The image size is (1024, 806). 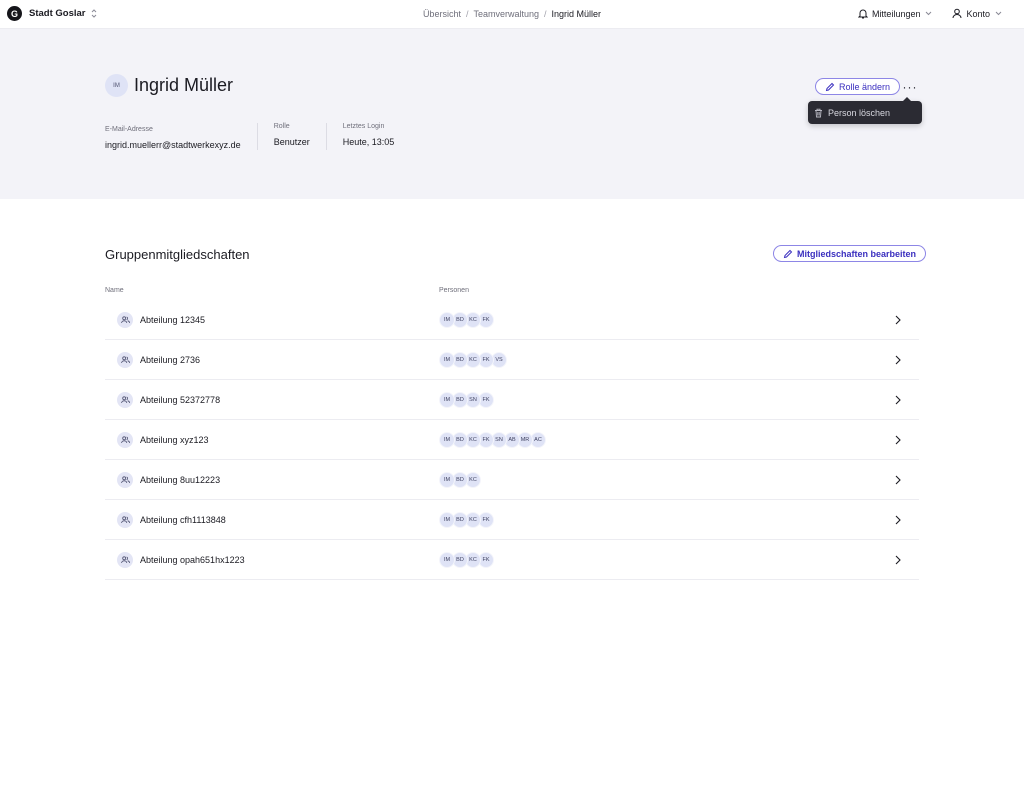 What do you see at coordinates (859, 112) in the screenshot?
I see `delete-person-label: Person löschen` at bounding box center [859, 112].